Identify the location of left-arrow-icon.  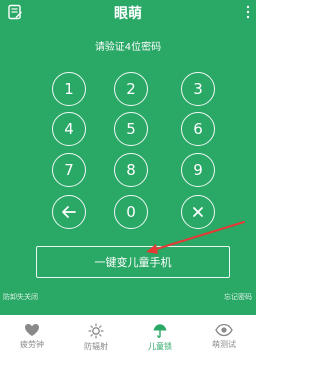
(69, 212).